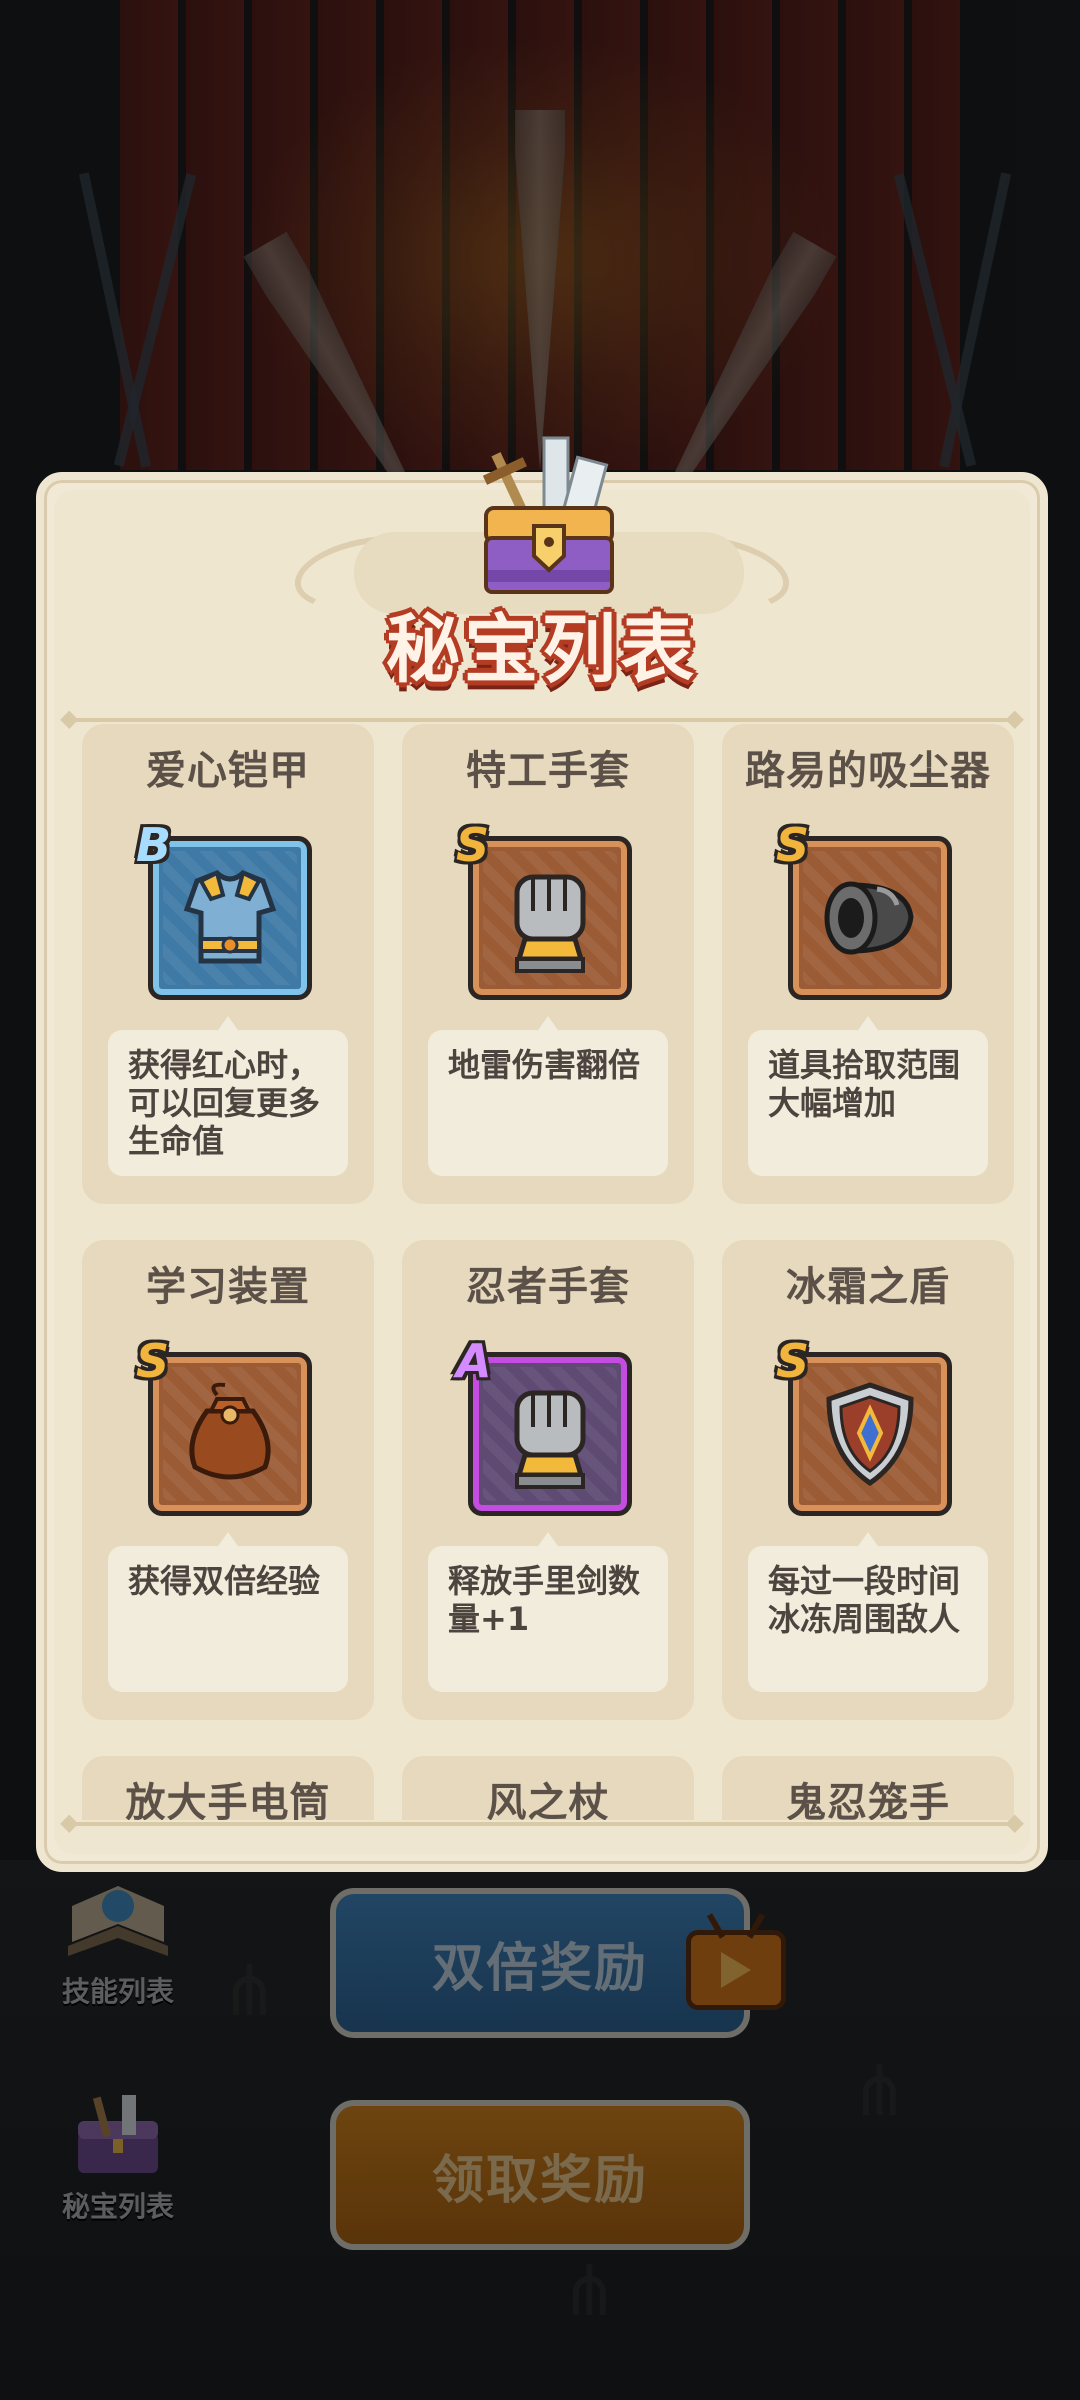 The width and height of the screenshot is (1080, 2400). Describe the element at coordinates (868, 771) in the screenshot. I see `treasure-name: 路易的吸尘器` at that location.